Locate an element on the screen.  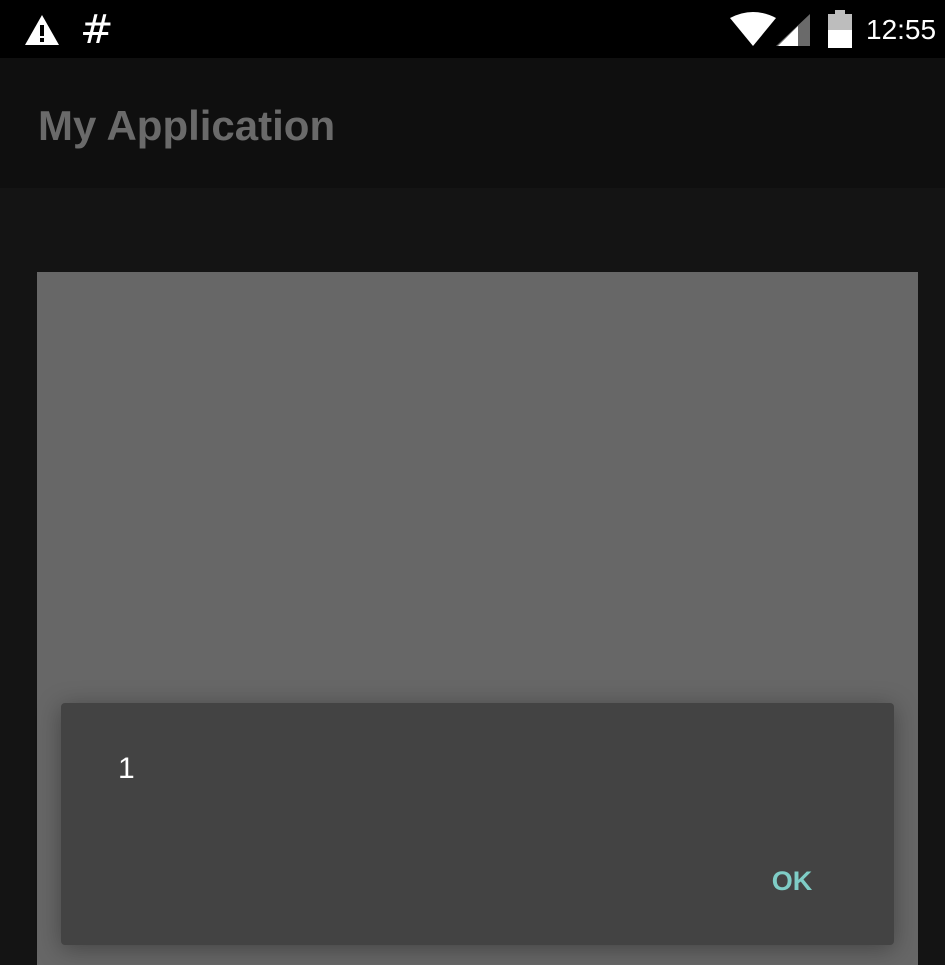
status-bar: # 12:55 is located at coordinates (472, 29).